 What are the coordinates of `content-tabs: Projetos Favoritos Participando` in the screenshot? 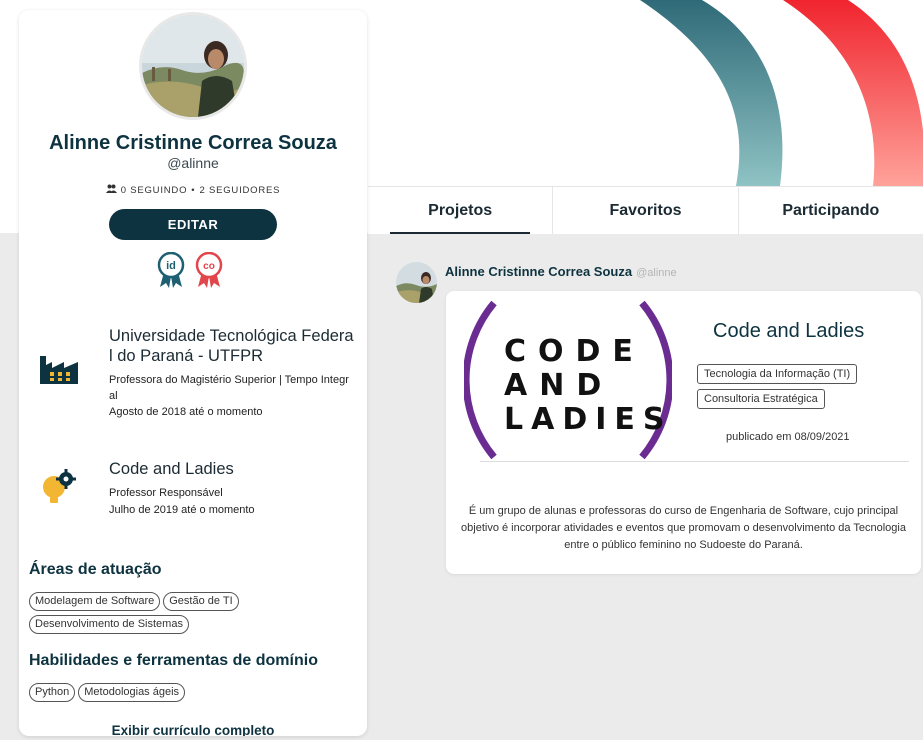 It's located at (645, 210).